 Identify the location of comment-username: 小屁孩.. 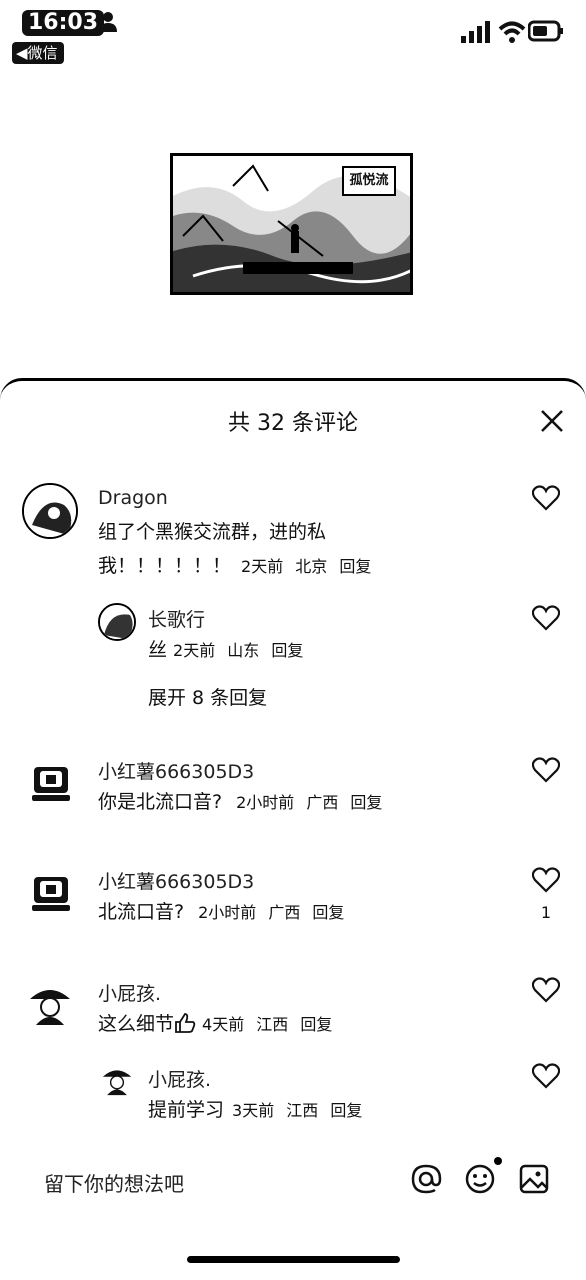
(129, 992).